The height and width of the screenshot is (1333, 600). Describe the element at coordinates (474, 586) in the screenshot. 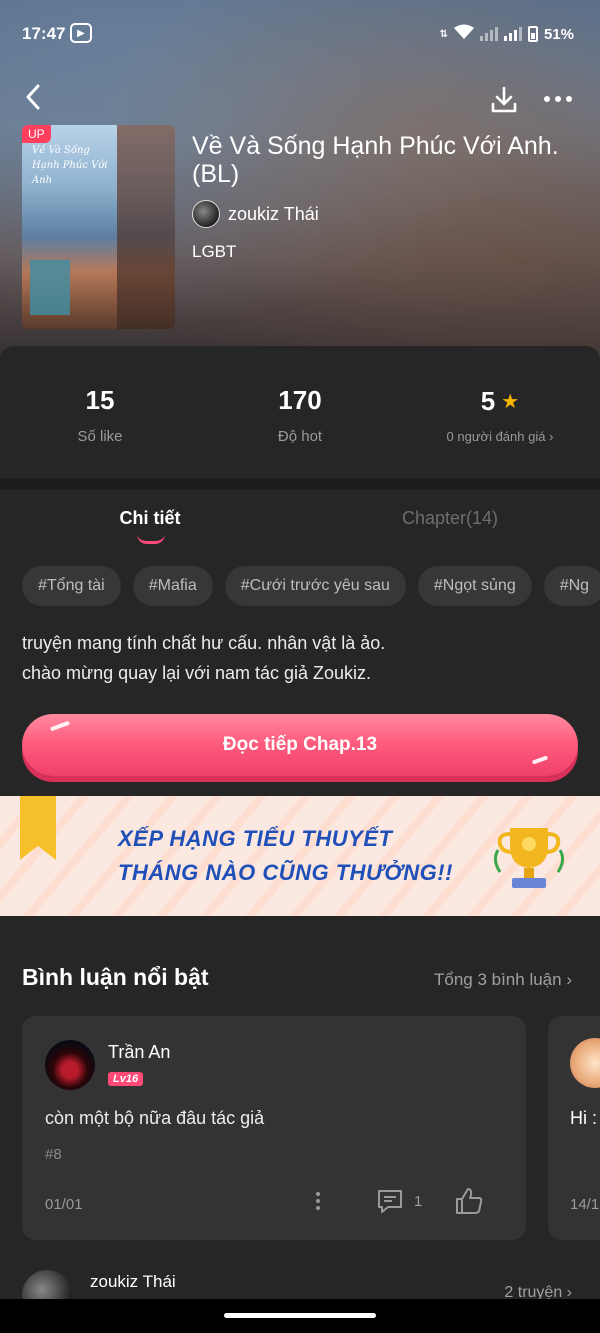

I see `hashtag: #Ngọt sủng` at that location.